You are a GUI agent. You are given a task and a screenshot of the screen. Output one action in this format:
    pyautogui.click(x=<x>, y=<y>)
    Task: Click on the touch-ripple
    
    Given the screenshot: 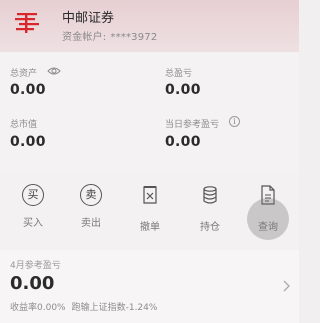 What is the action you would take?
    pyautogui.click(x=268, y=219)
    